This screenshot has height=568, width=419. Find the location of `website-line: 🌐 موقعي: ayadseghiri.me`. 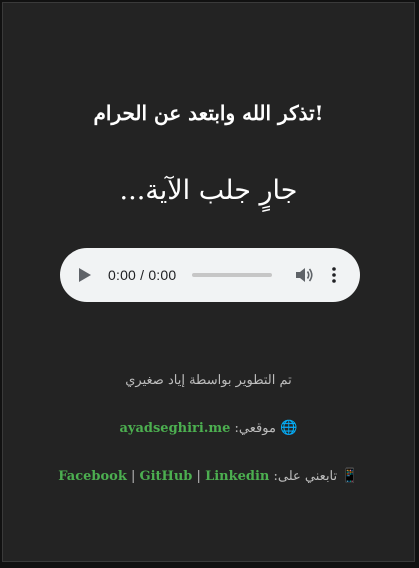

website-line: 🌐 موقعي: ayadseghiri.me is located at coordinates (208, 428).